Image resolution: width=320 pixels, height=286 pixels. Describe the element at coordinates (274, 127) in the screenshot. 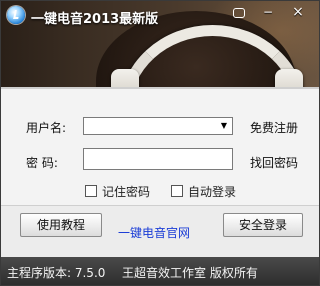

I see `register-link: 免费注册` at that location.